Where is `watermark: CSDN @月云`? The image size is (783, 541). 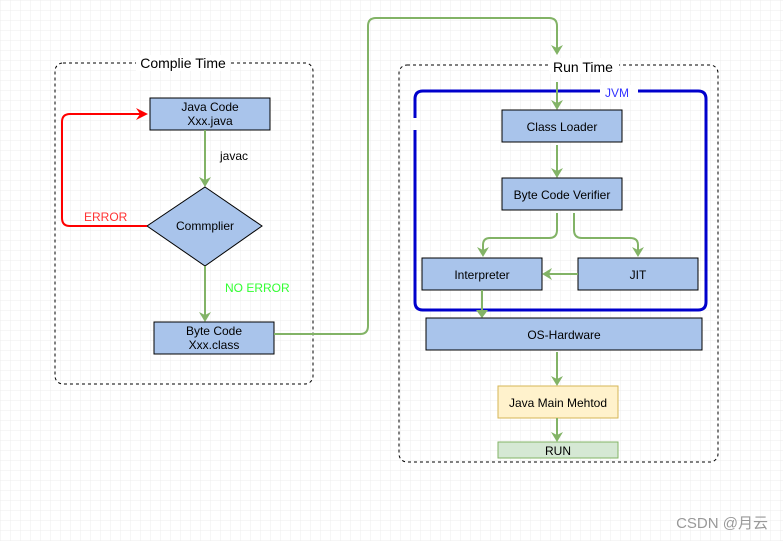 watermark: CSDN @月云 is located at coordinates (722, 523).